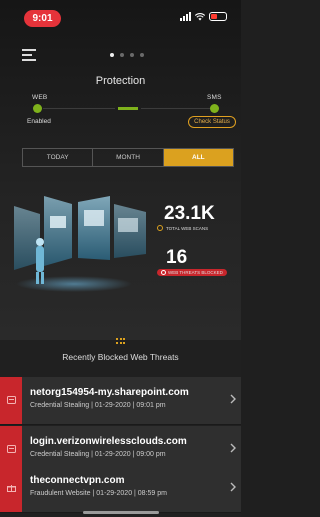 The image size is (320, 517). What do you see at coordinates (57, 157) in the screenshot?
I see `tab-today: TODAY` at bounding box center [57, 157].